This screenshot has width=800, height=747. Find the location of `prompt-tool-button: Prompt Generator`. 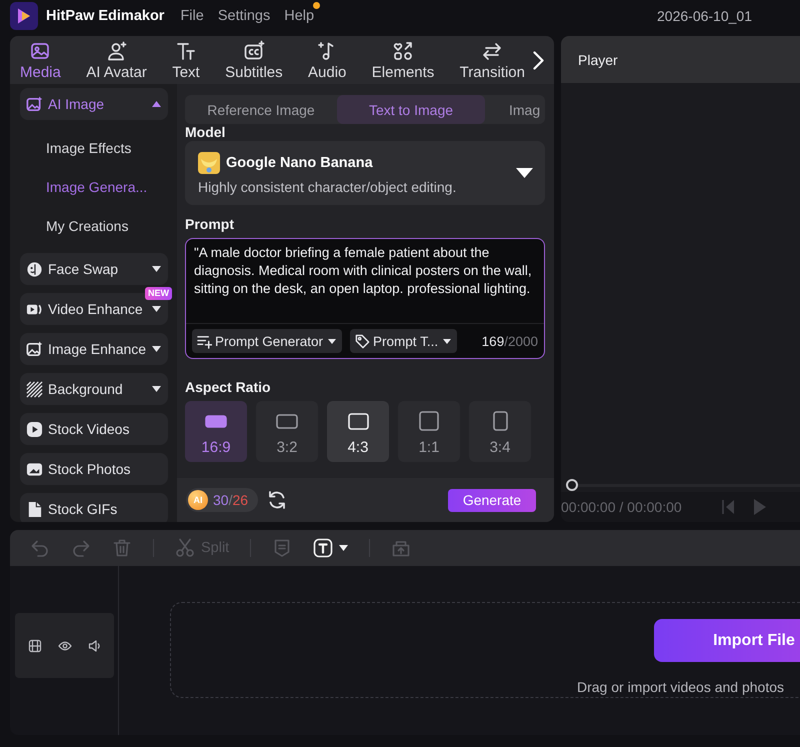

prompt-tool-button: Prompt Generator is located at coordinates (267, 341).